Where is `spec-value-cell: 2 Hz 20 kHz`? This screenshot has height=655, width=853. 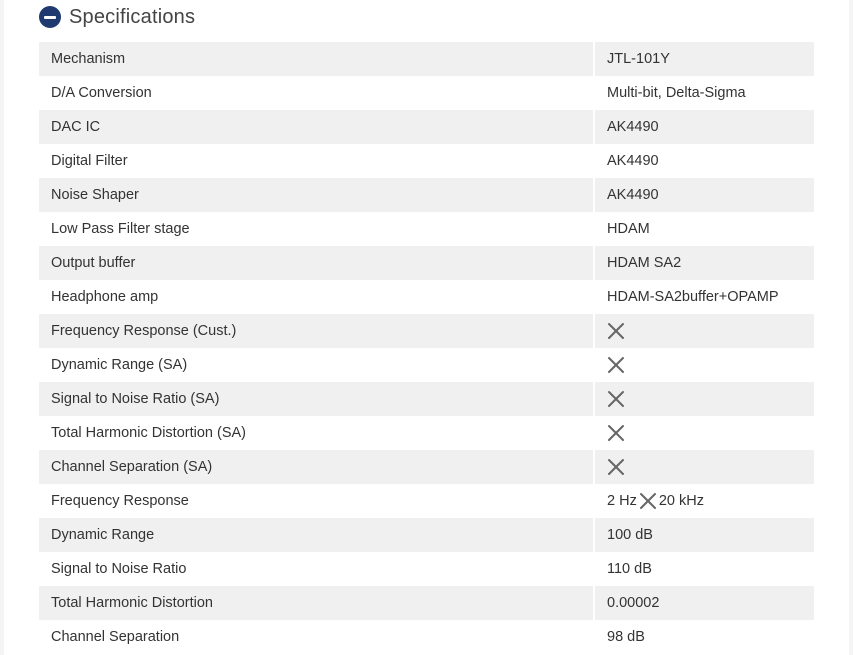 spec-value-cell: 2 Hz 20 kHz is located at coordinates (704, 501).